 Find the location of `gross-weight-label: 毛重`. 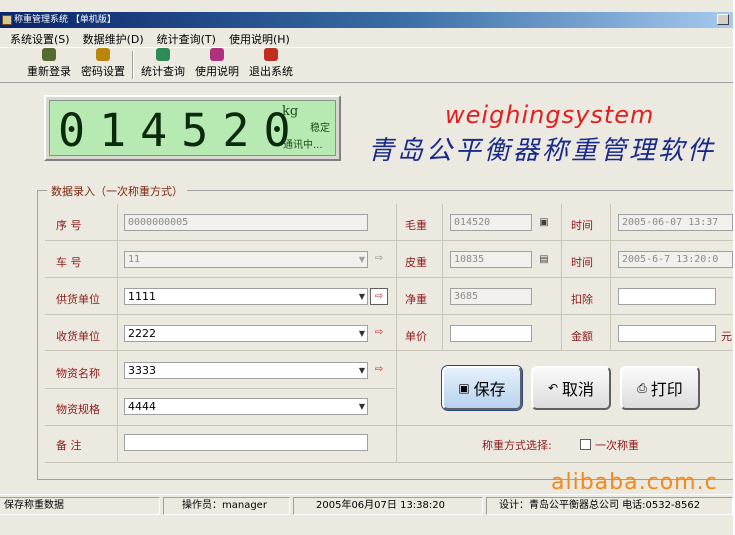

gross-weight-label: 毛重 is located at coordinates (416, 225).